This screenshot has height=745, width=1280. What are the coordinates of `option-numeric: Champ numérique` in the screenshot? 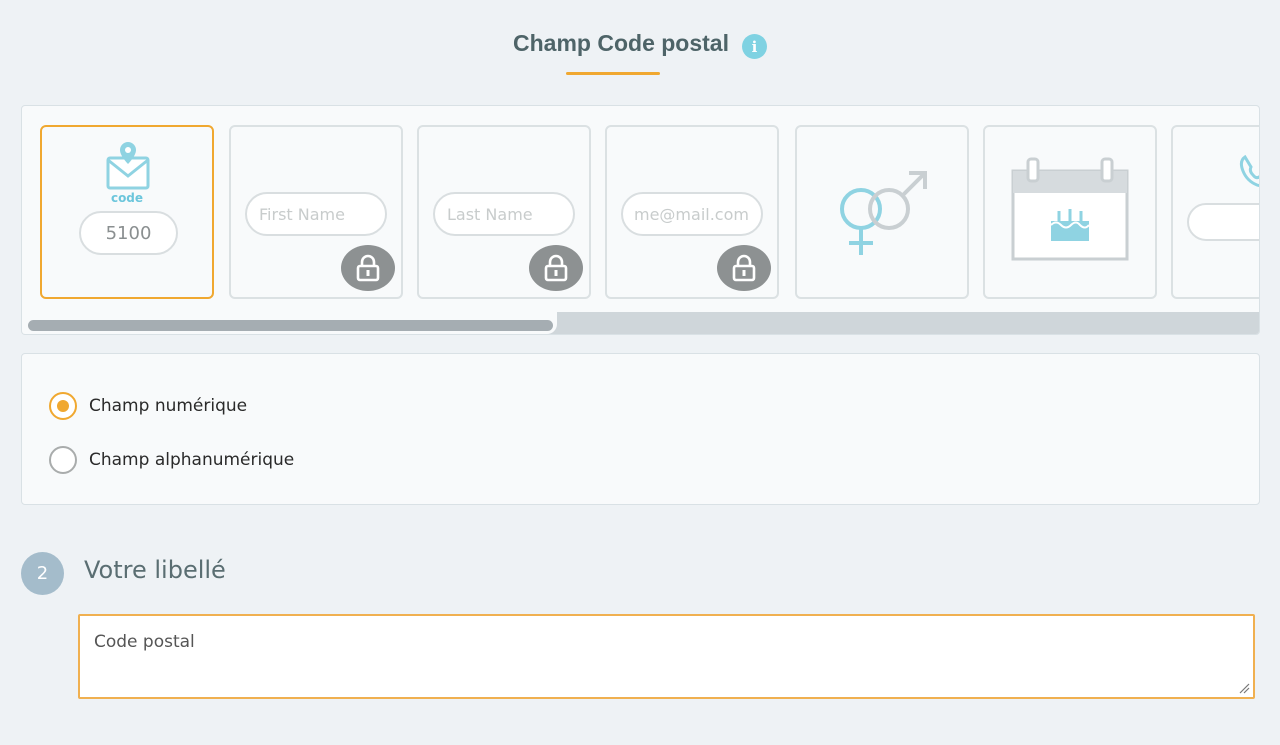 It's located at (148, 406).